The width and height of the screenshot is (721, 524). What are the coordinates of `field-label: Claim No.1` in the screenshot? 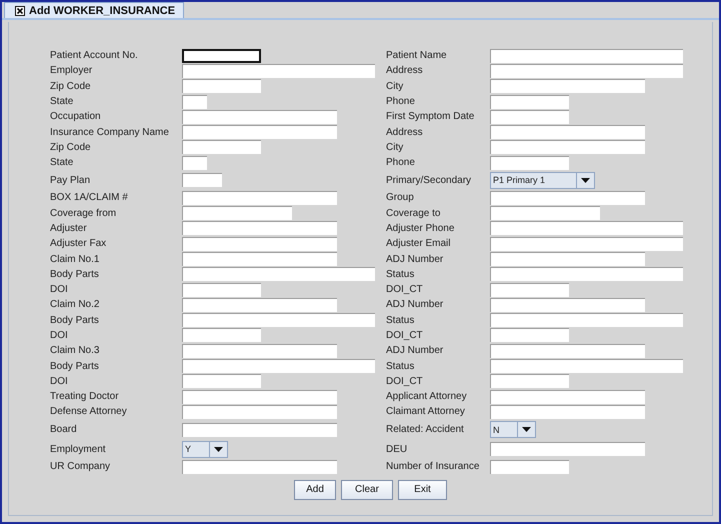 It's located at (75, 259).